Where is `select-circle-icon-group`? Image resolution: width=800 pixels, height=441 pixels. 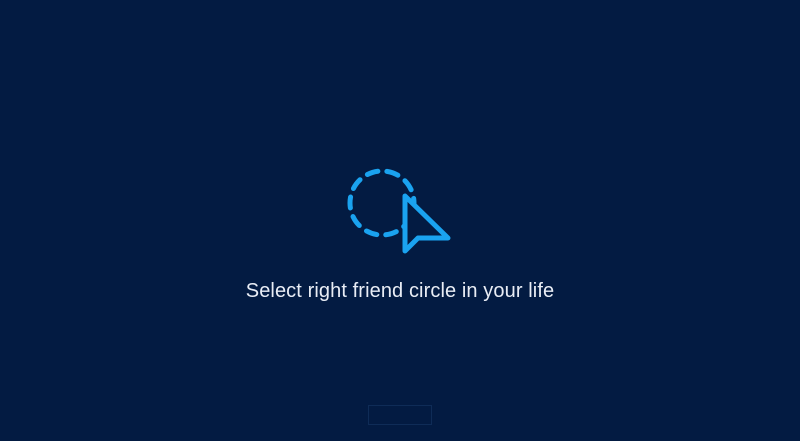 select-circle-icon-group is located at coordinates (400, 205).